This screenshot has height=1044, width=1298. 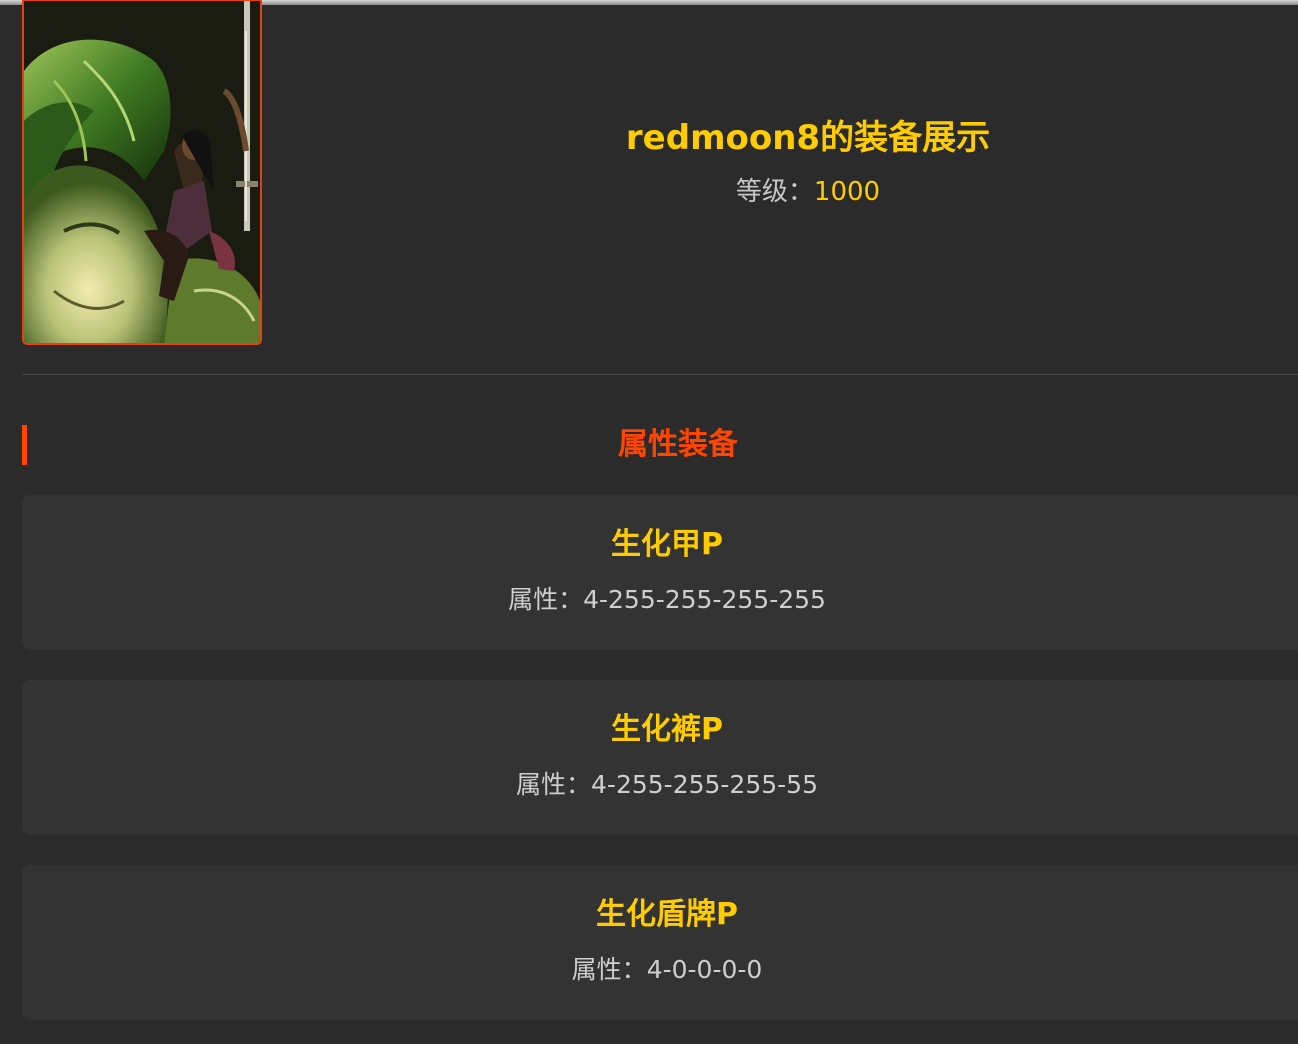 I want to click on header-divider, so click(x=660, y=374).